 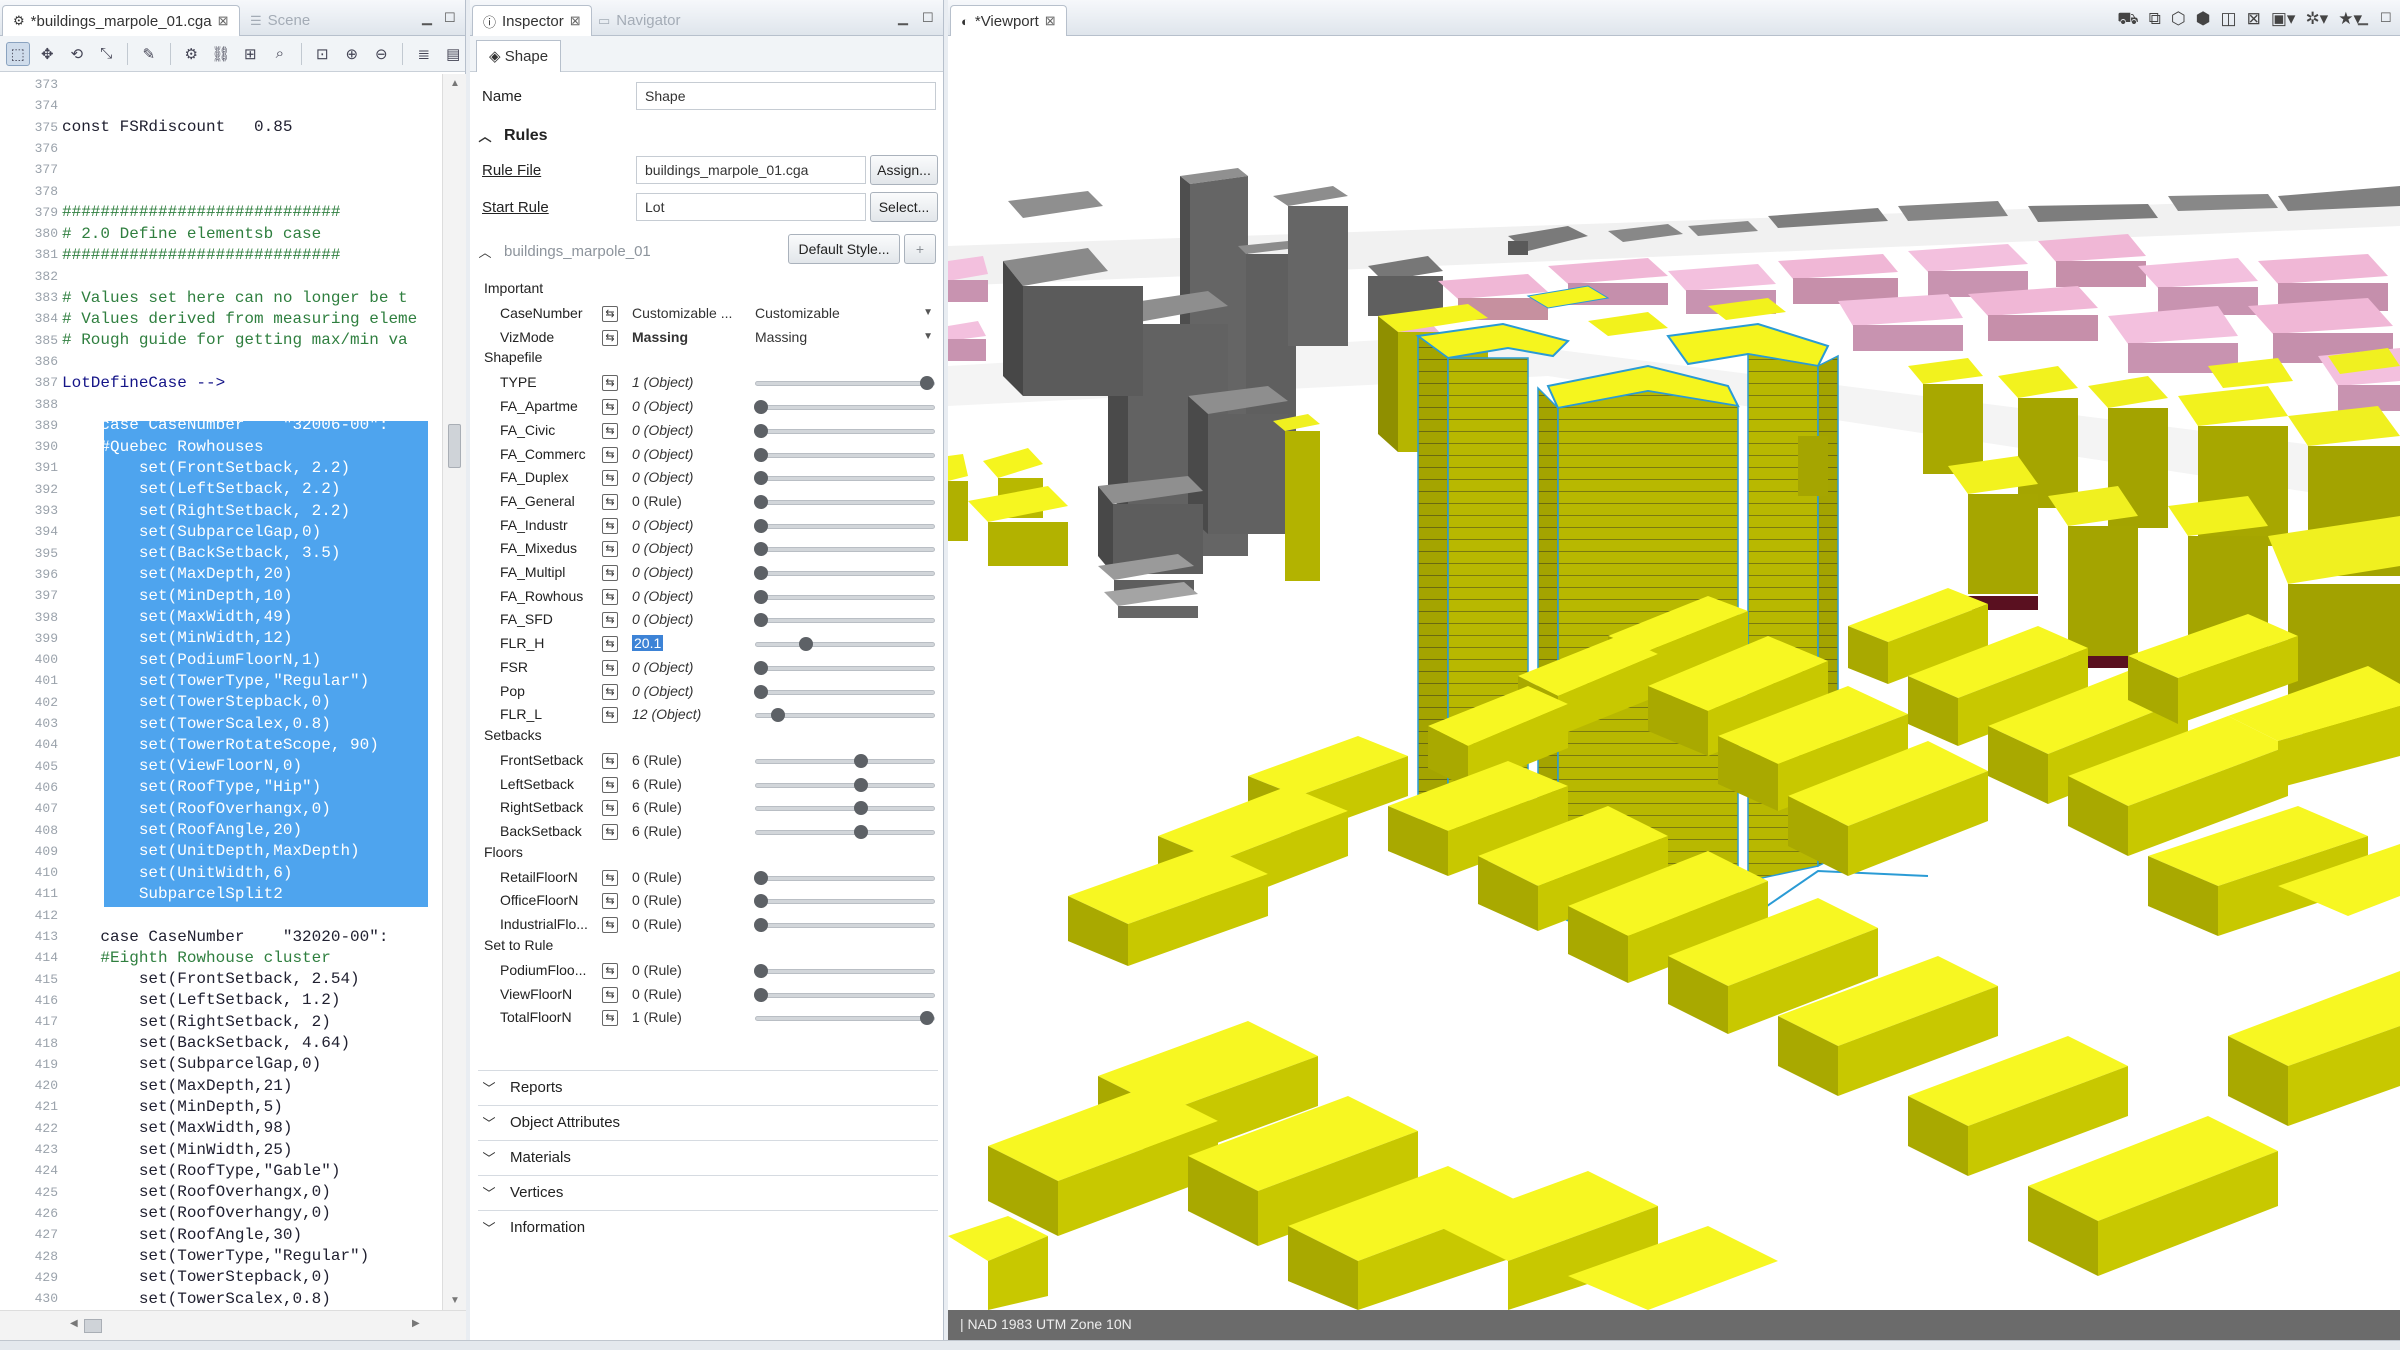 What do you see at coordinates (657, 1017) in the screenshot?
I see `attribute-value: 1 (Rule)` at bounding box center [657, 1017].